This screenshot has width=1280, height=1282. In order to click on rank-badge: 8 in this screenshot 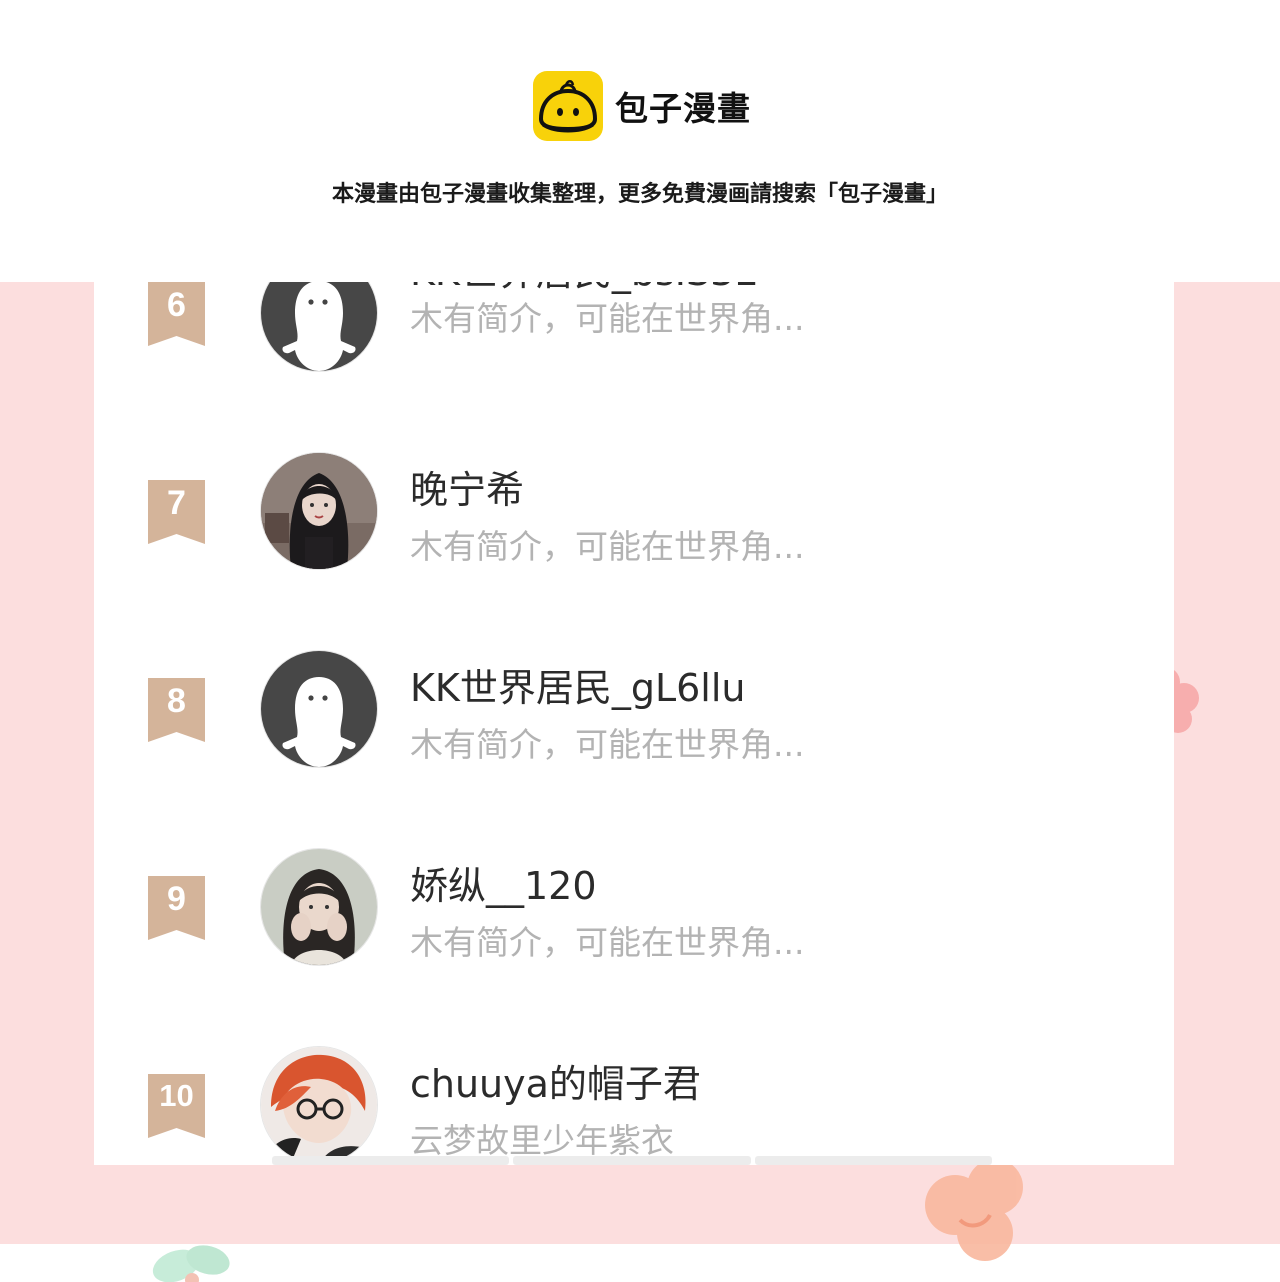, I will do `click(176, 710)`.